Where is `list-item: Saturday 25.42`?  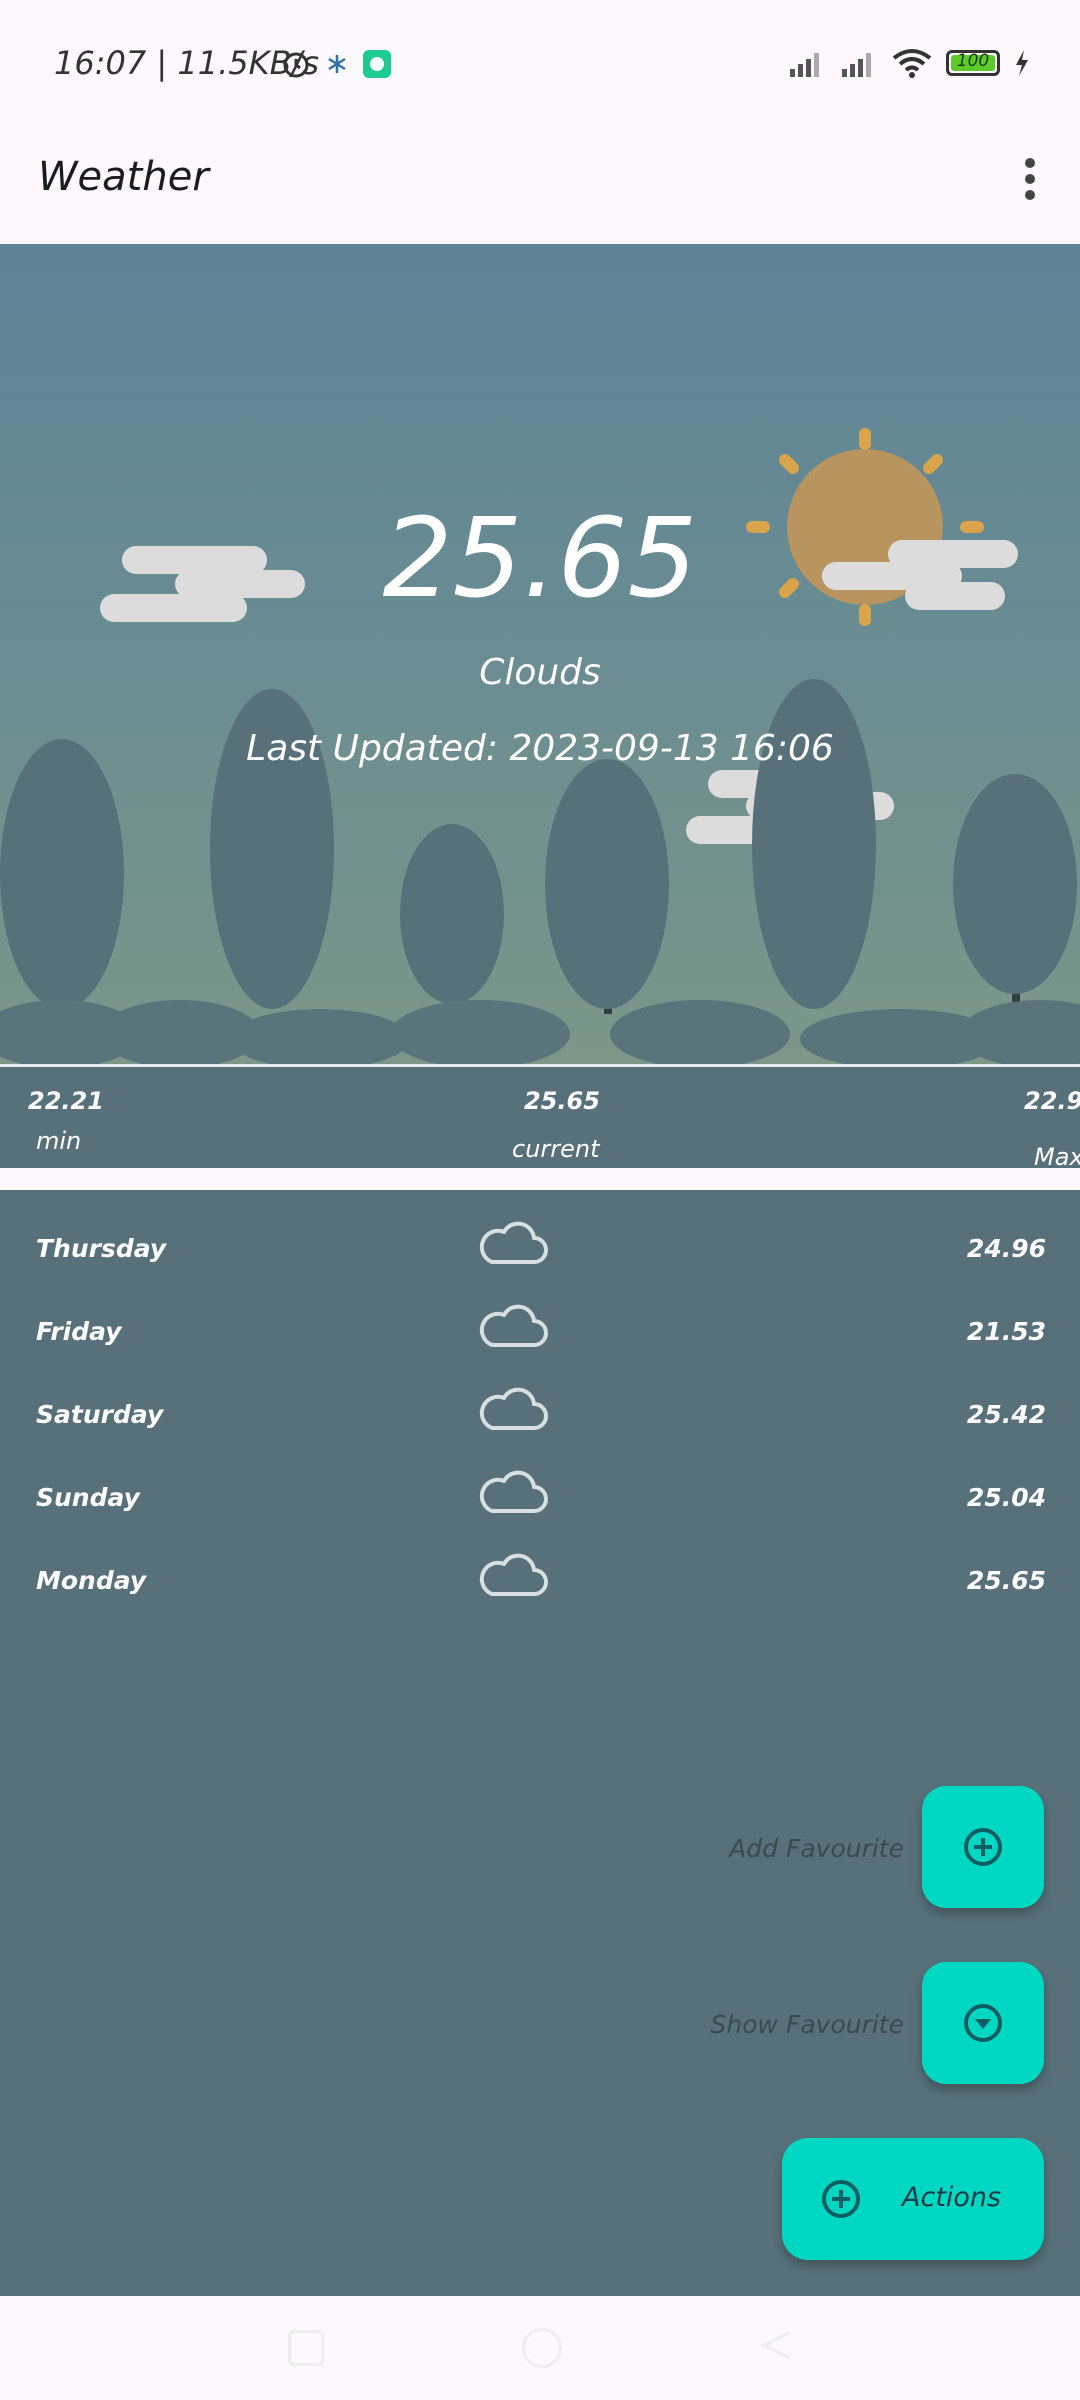
list-item: Saturday 25.42 is located at coordinates (540, 1418).